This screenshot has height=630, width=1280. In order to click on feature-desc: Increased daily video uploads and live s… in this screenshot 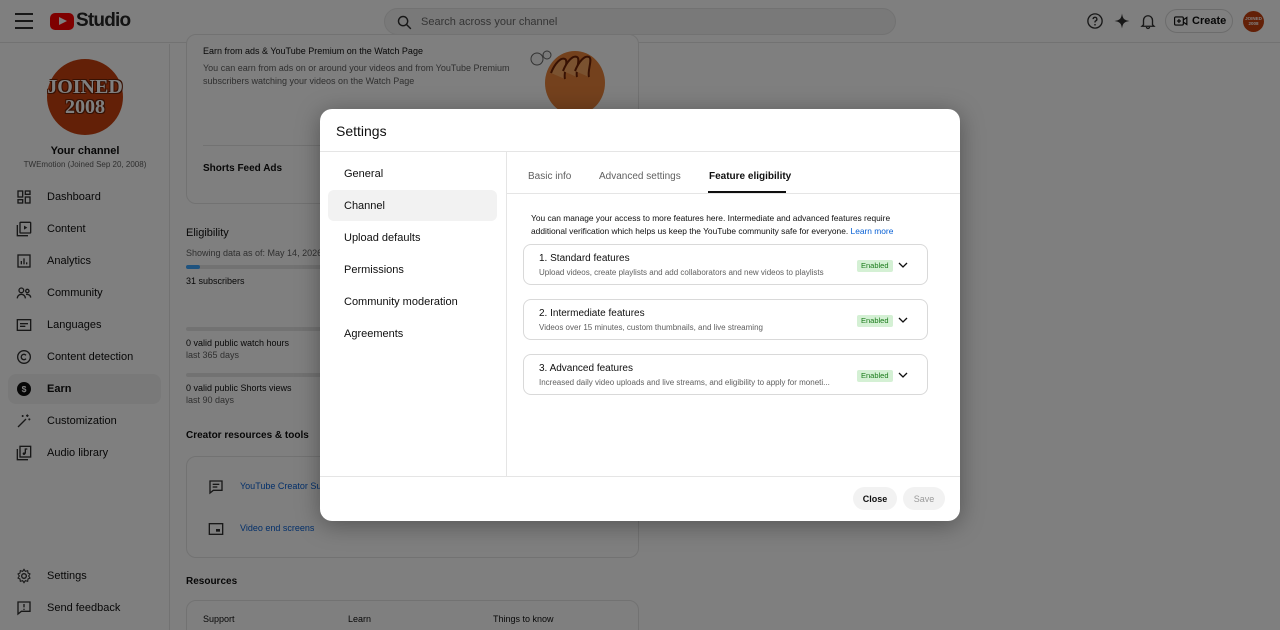, I will do `click(684, 382)`.